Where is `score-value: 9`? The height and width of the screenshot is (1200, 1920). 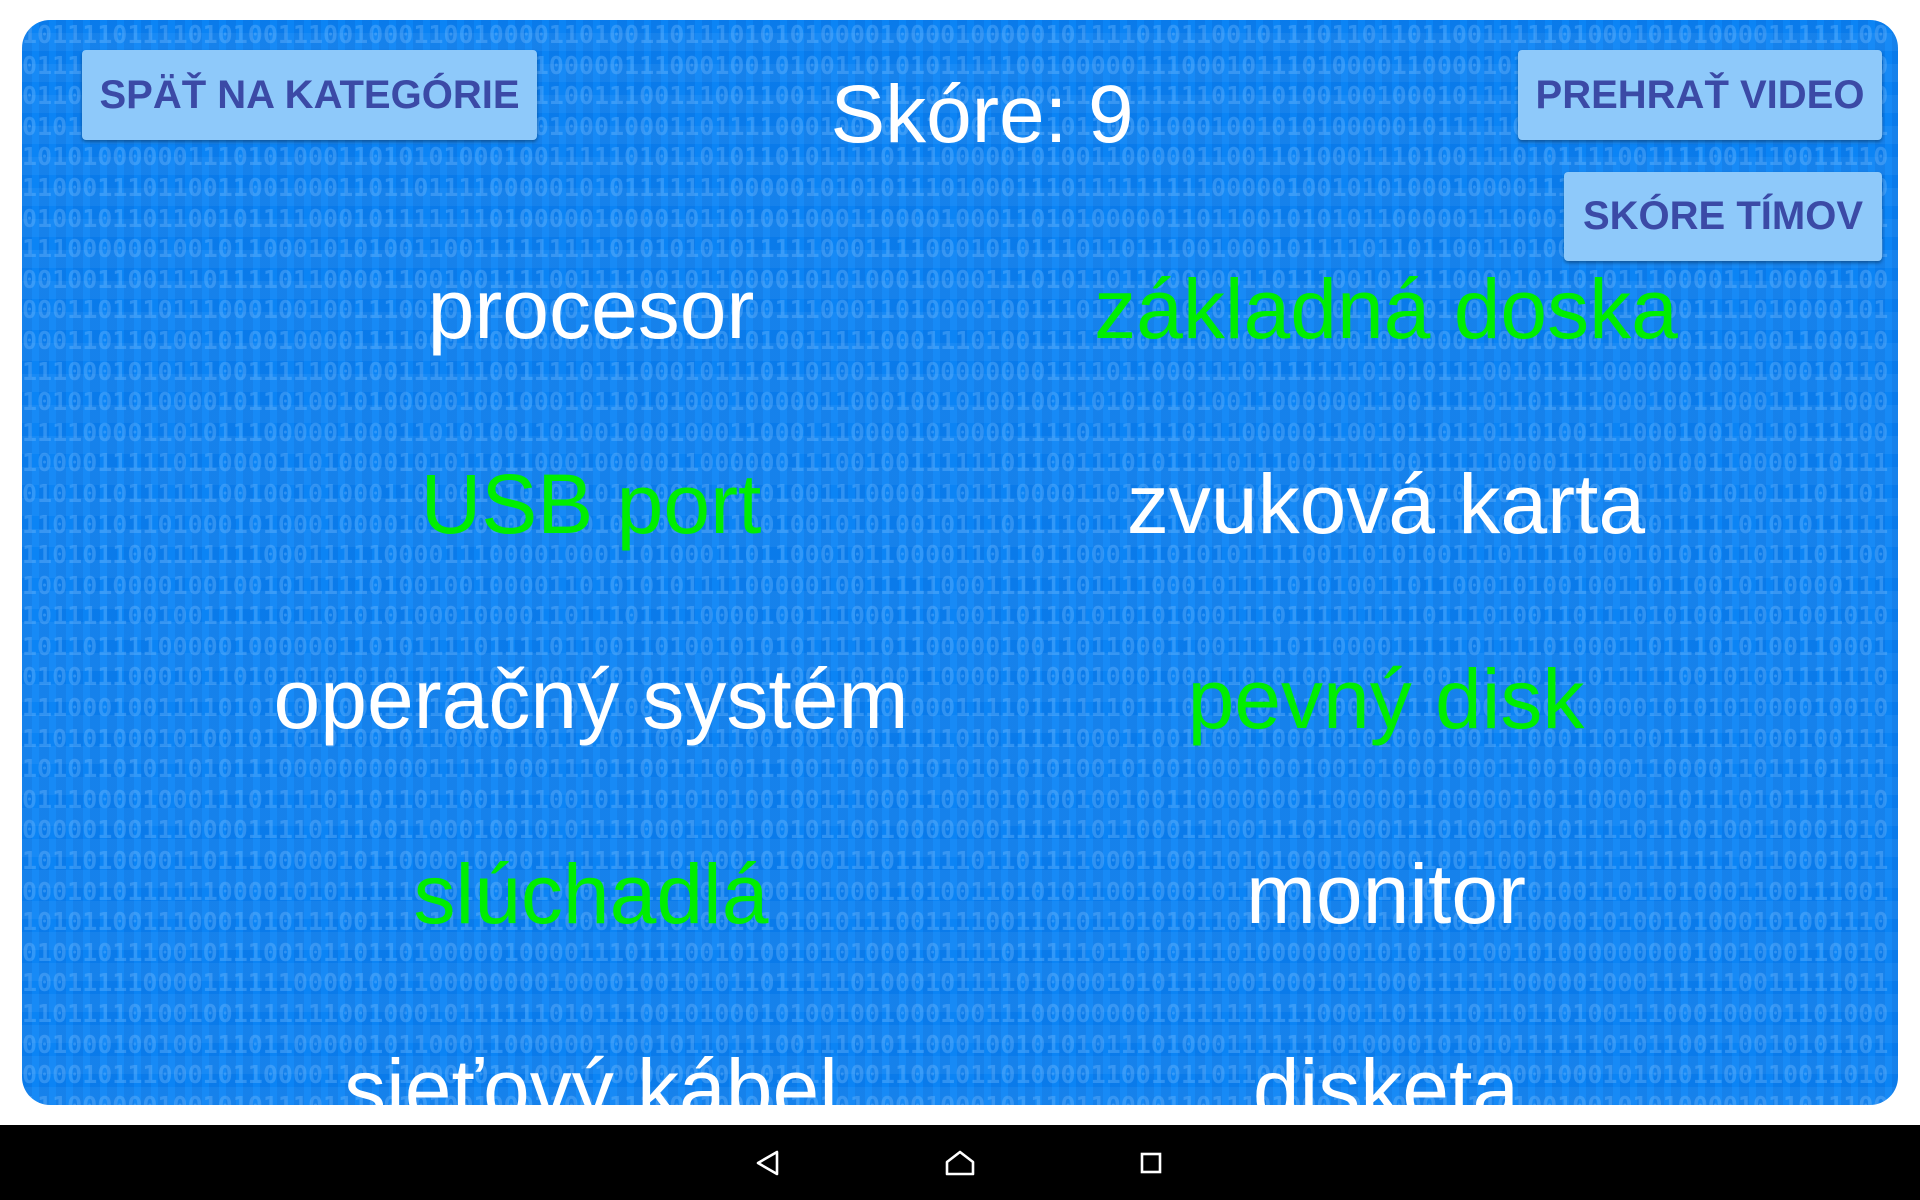
score-value: 9 is located at coordinates (1110, 114).